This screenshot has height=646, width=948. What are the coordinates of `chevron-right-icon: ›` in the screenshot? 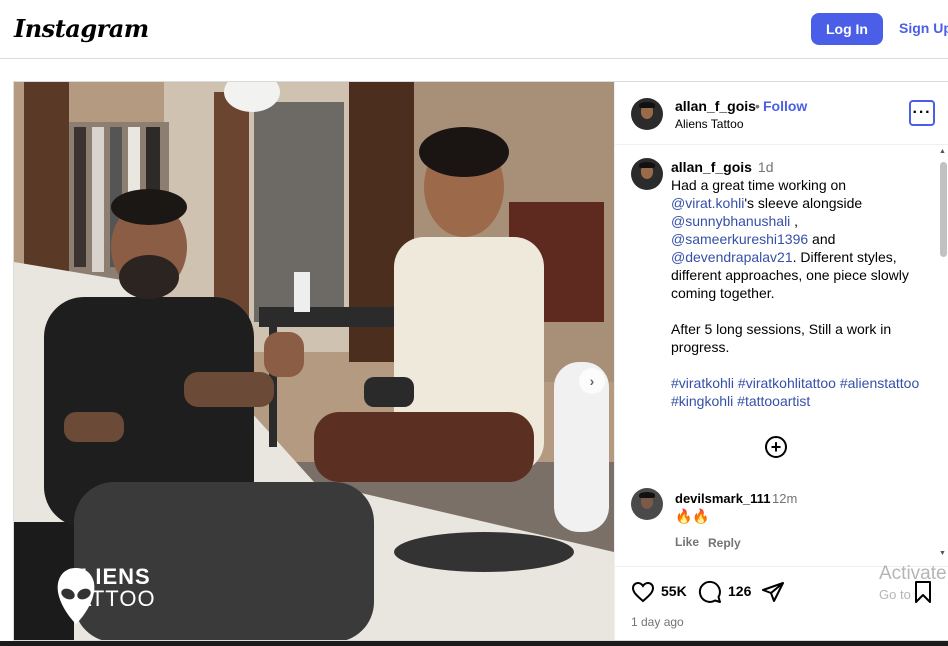 It's located at (592, 381).